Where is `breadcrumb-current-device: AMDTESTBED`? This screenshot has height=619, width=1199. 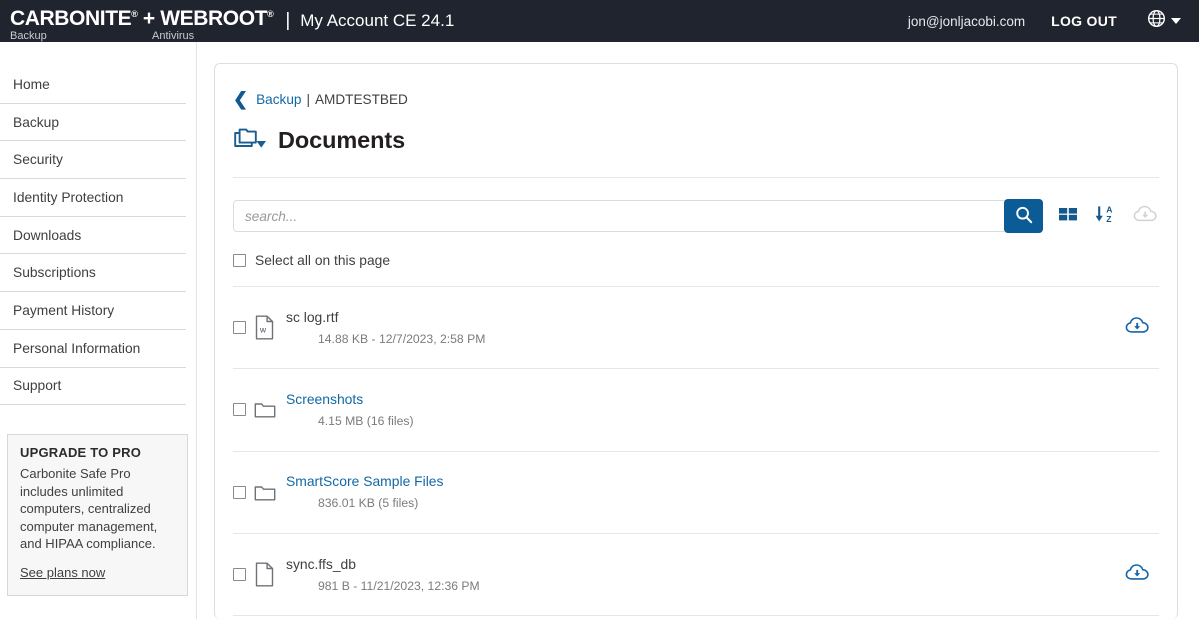
breadcrumb-current-device: AMDTESTBED is located at coordinates (361, 99).